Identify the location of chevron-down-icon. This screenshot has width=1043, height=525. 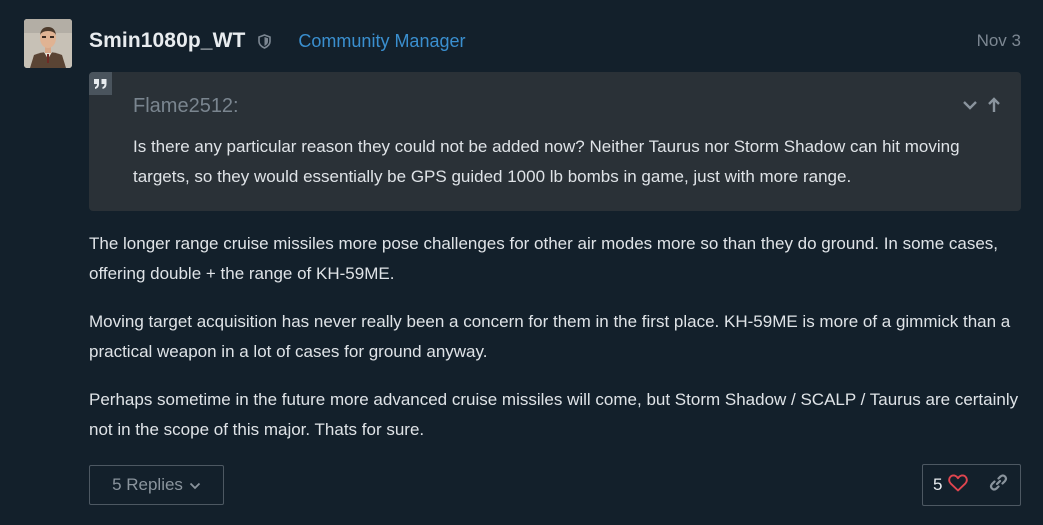
(195, 485).